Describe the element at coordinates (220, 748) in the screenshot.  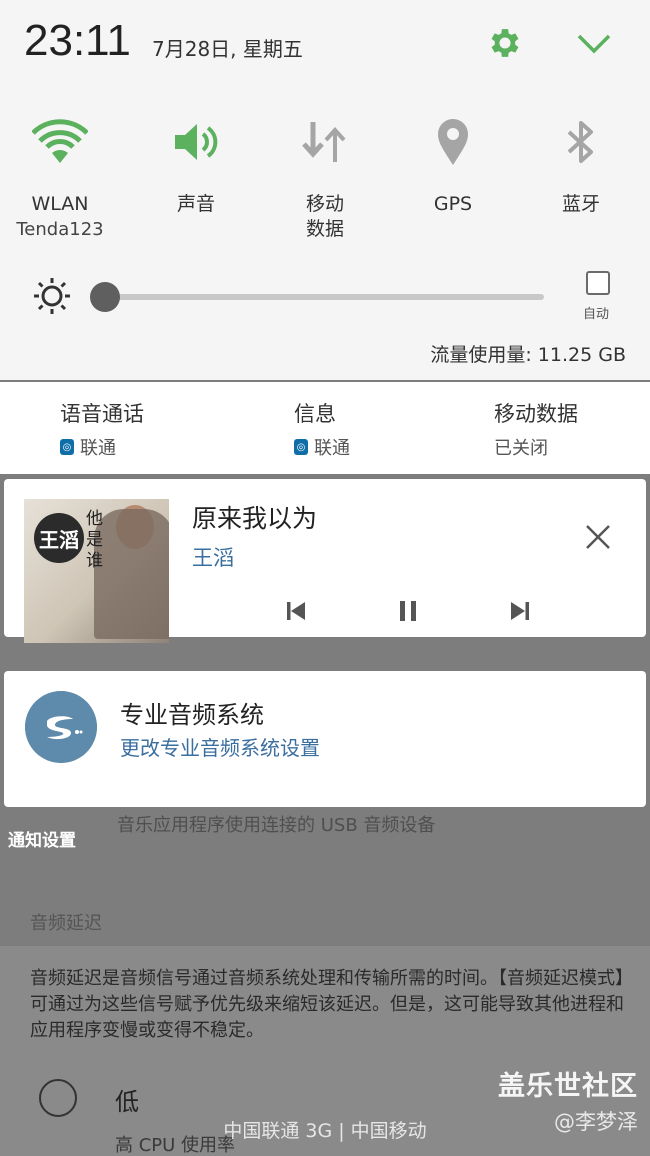
I see `pro-audio-subtitle: 更改专业音频系统设置` at that location.